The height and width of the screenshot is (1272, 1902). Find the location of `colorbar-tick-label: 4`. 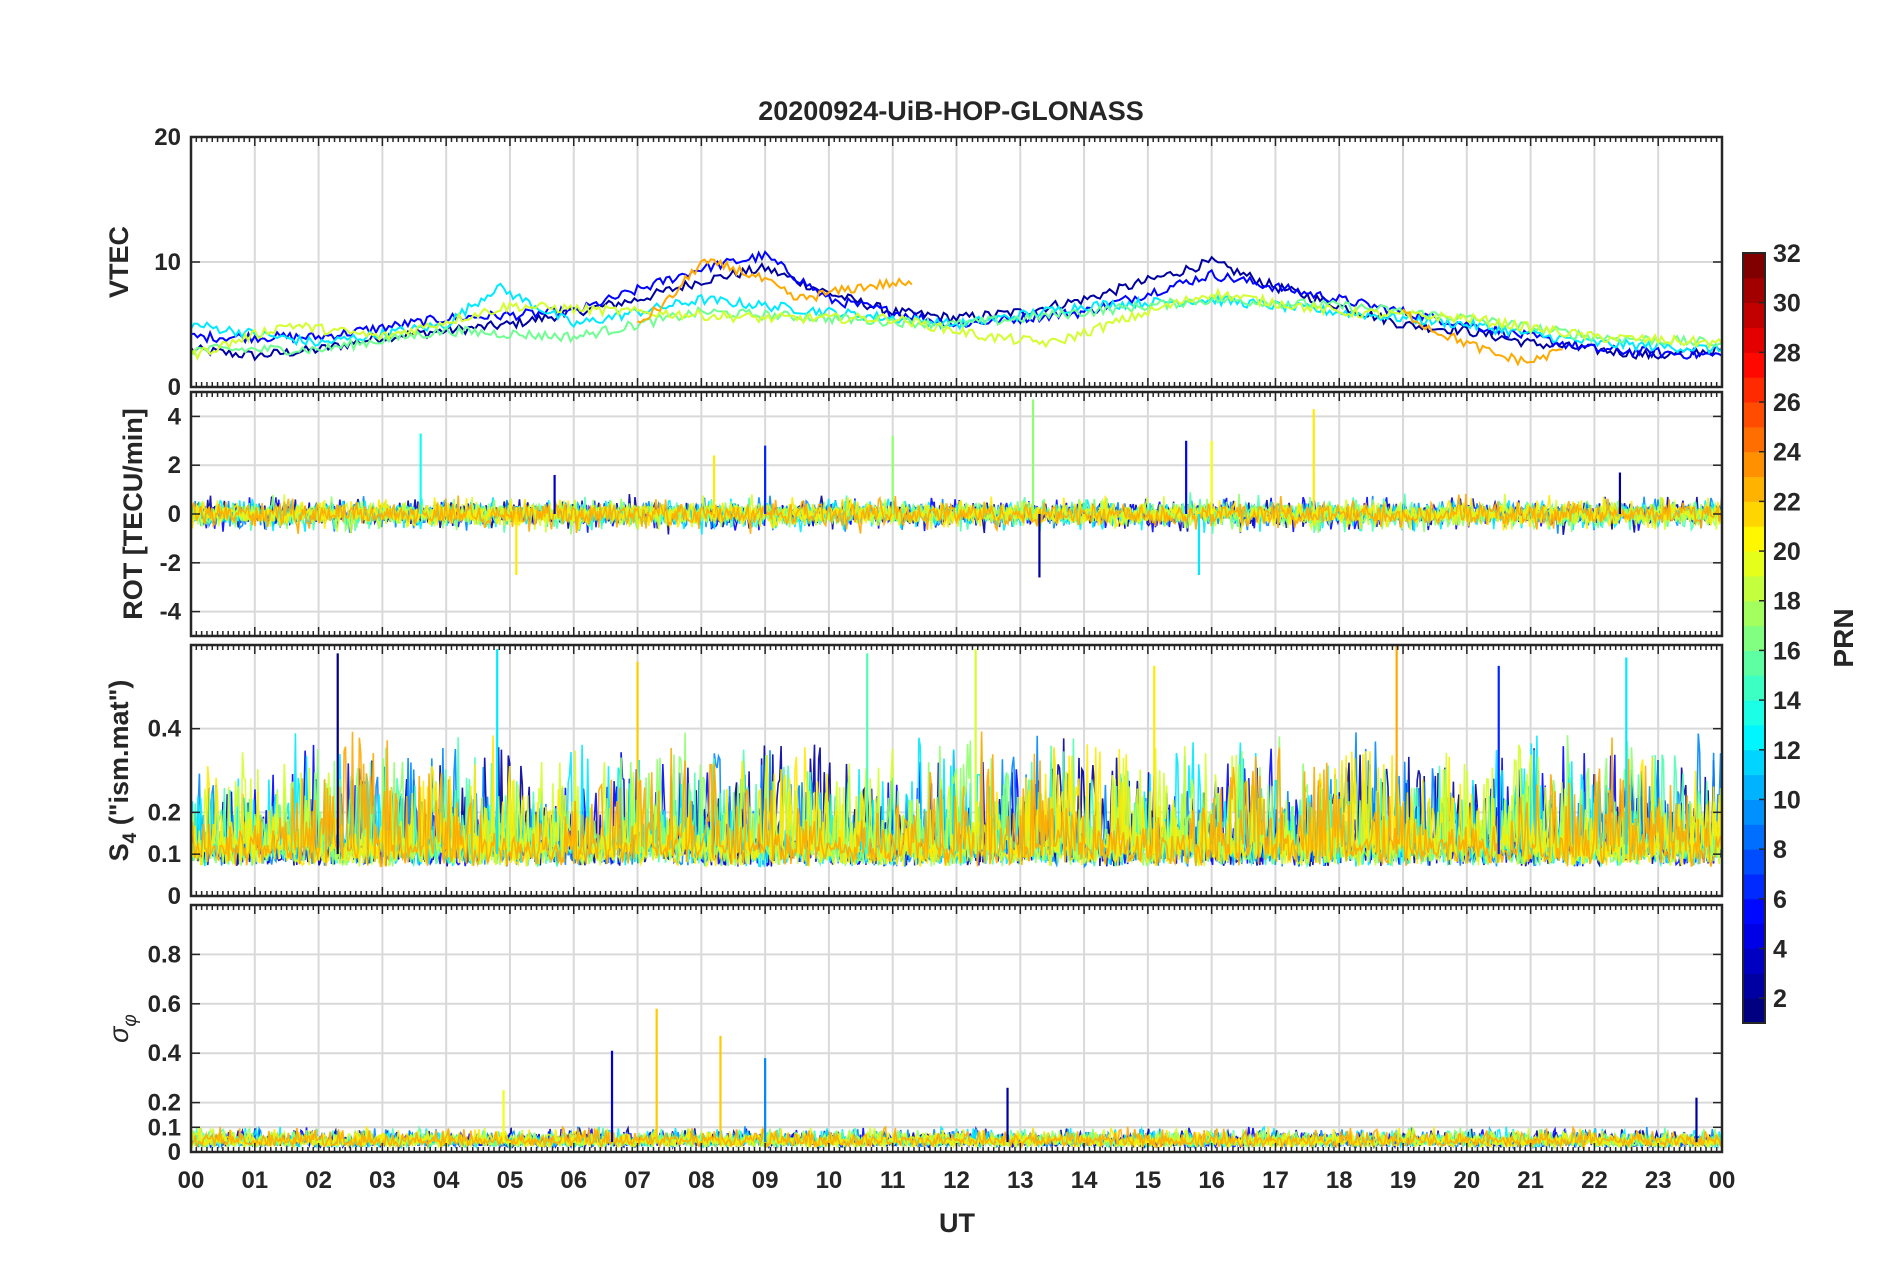

colorbar-tick-label: 4 is located at coordinates (1780, 949).